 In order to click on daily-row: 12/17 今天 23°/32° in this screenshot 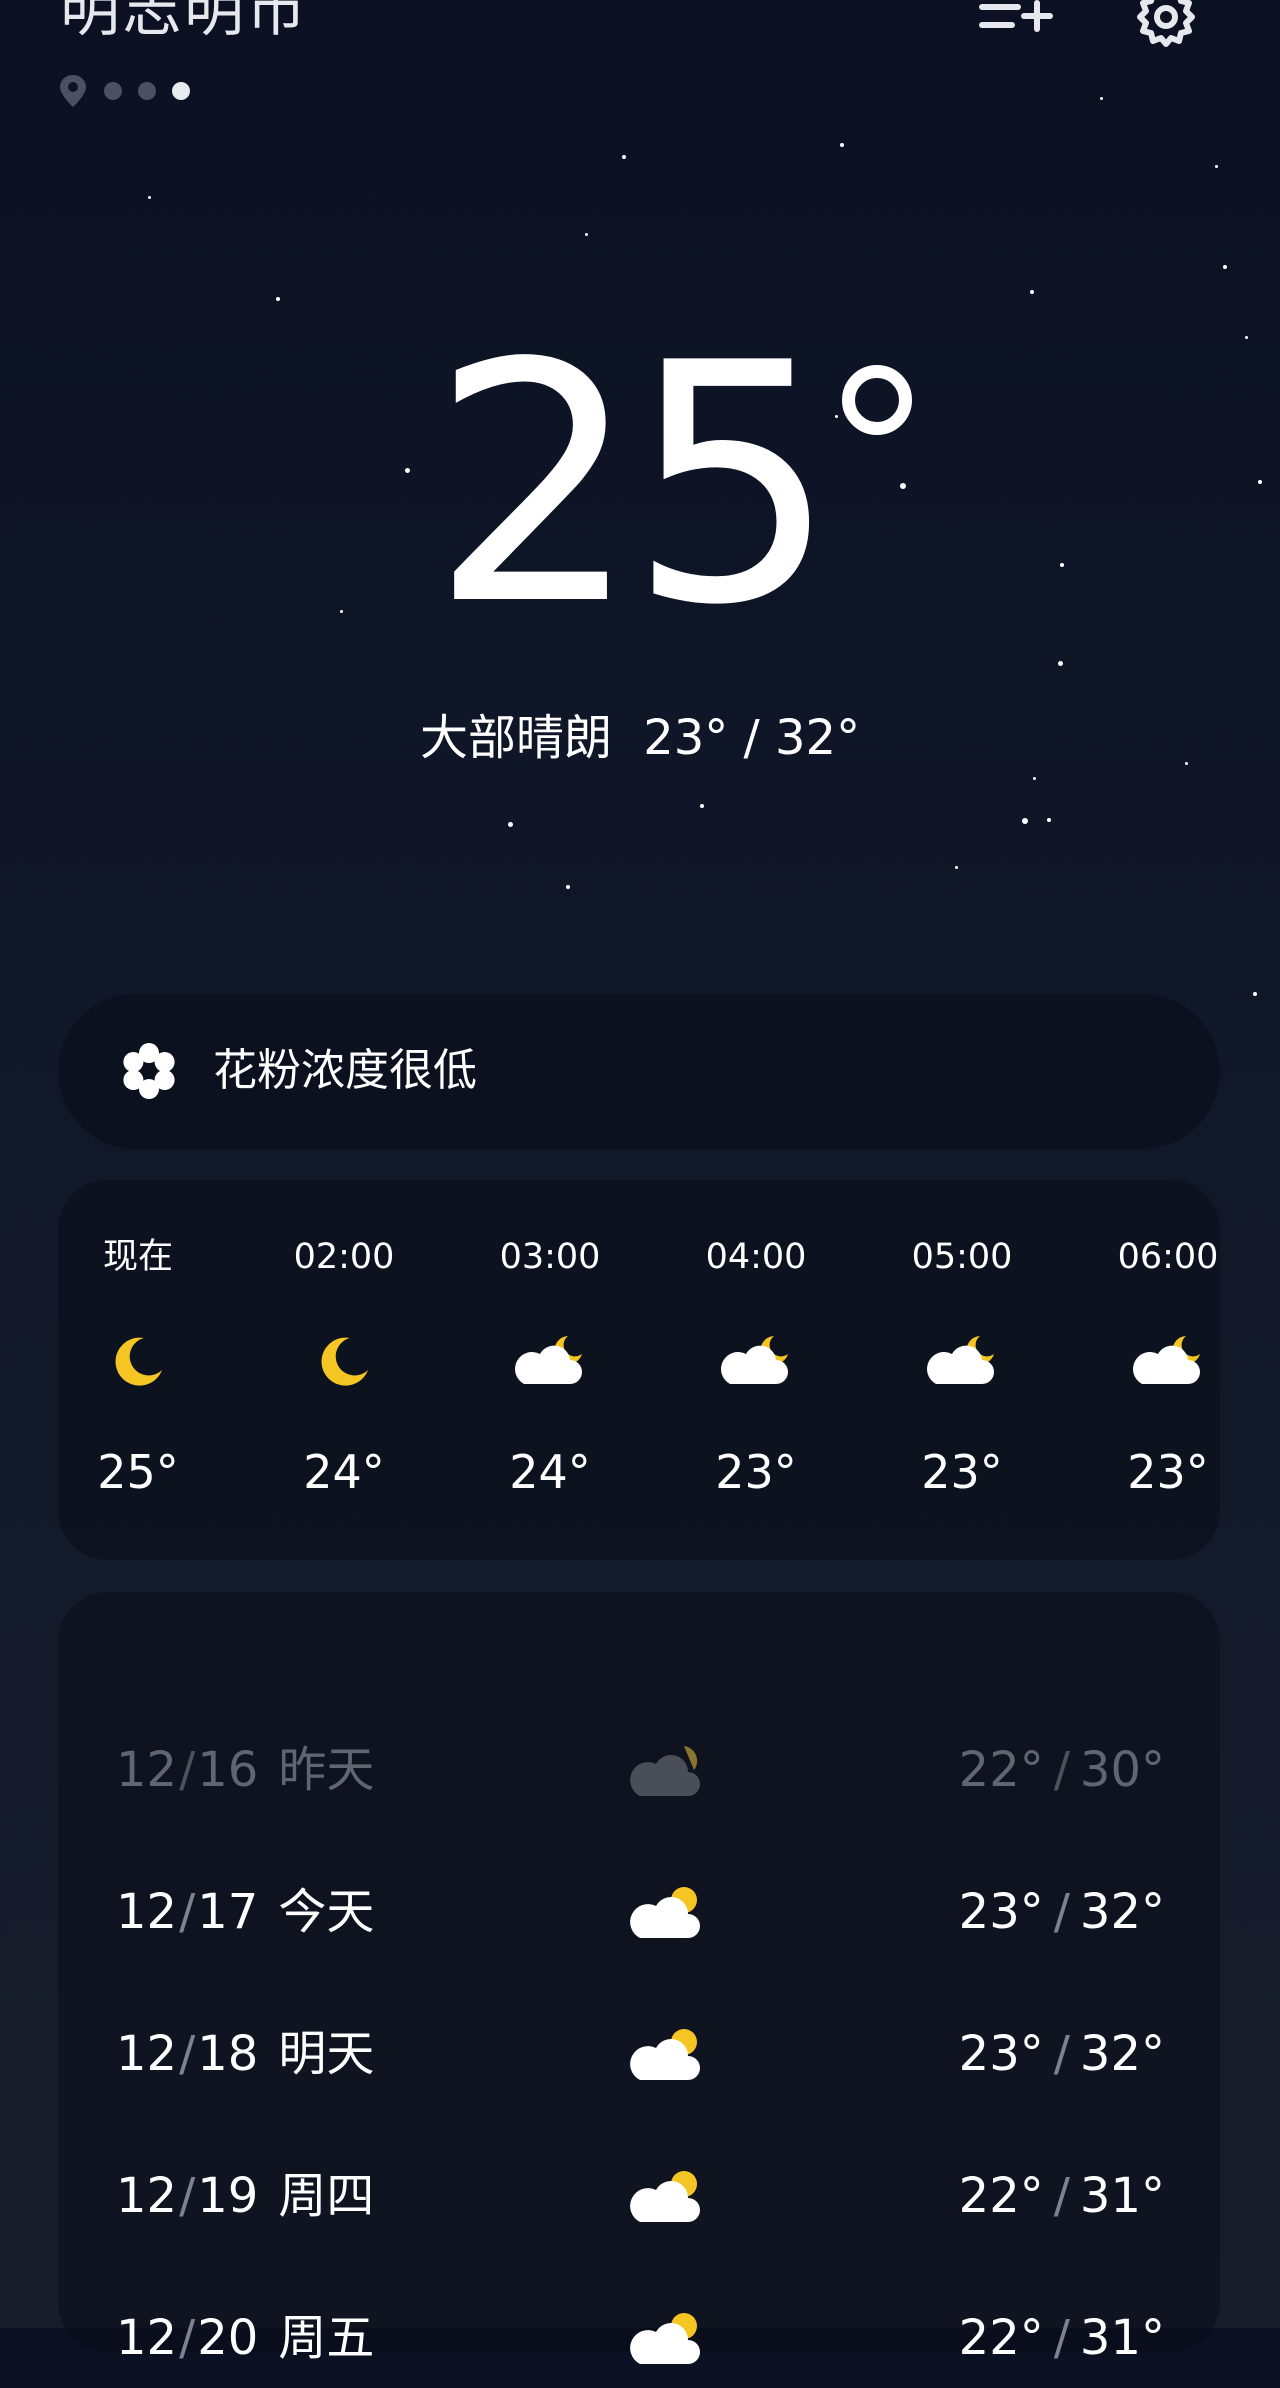, I will do `click(639, 1912)`.